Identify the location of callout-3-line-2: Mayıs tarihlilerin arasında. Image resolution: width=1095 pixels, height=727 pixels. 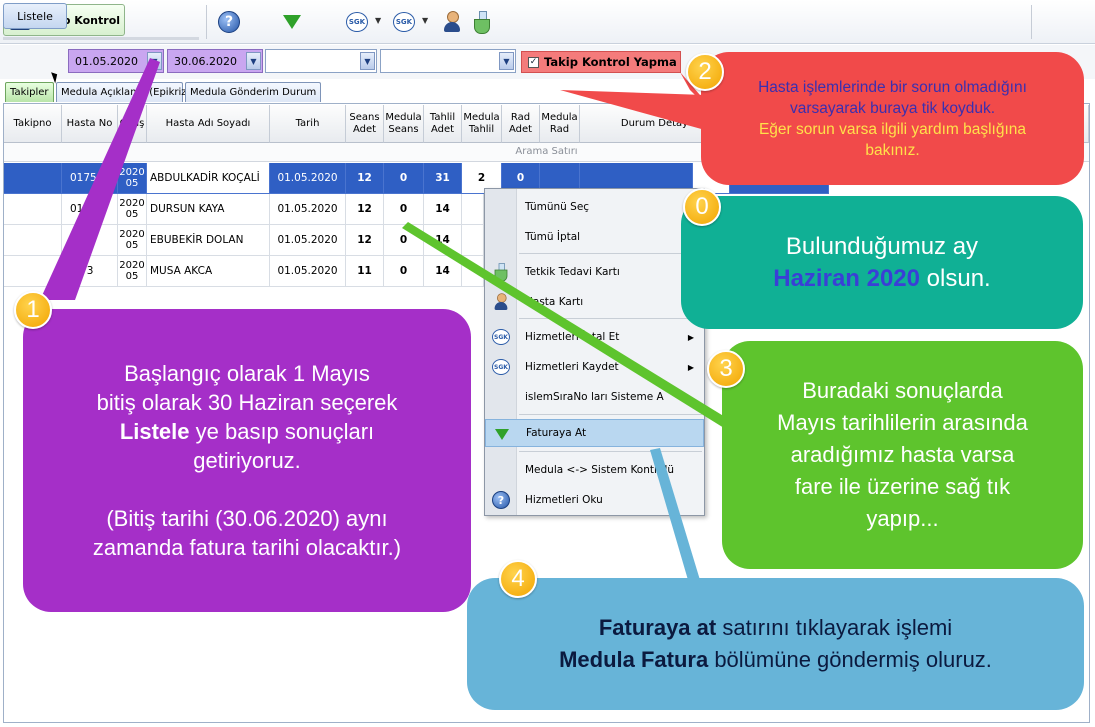
(902, 422).